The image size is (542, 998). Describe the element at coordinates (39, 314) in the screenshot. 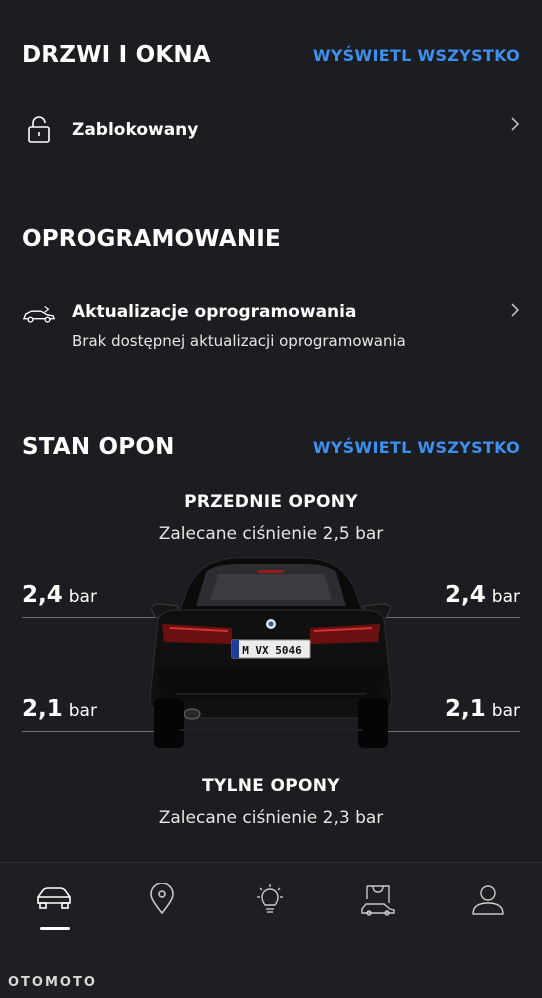

I see `car-update-icon` at that location.